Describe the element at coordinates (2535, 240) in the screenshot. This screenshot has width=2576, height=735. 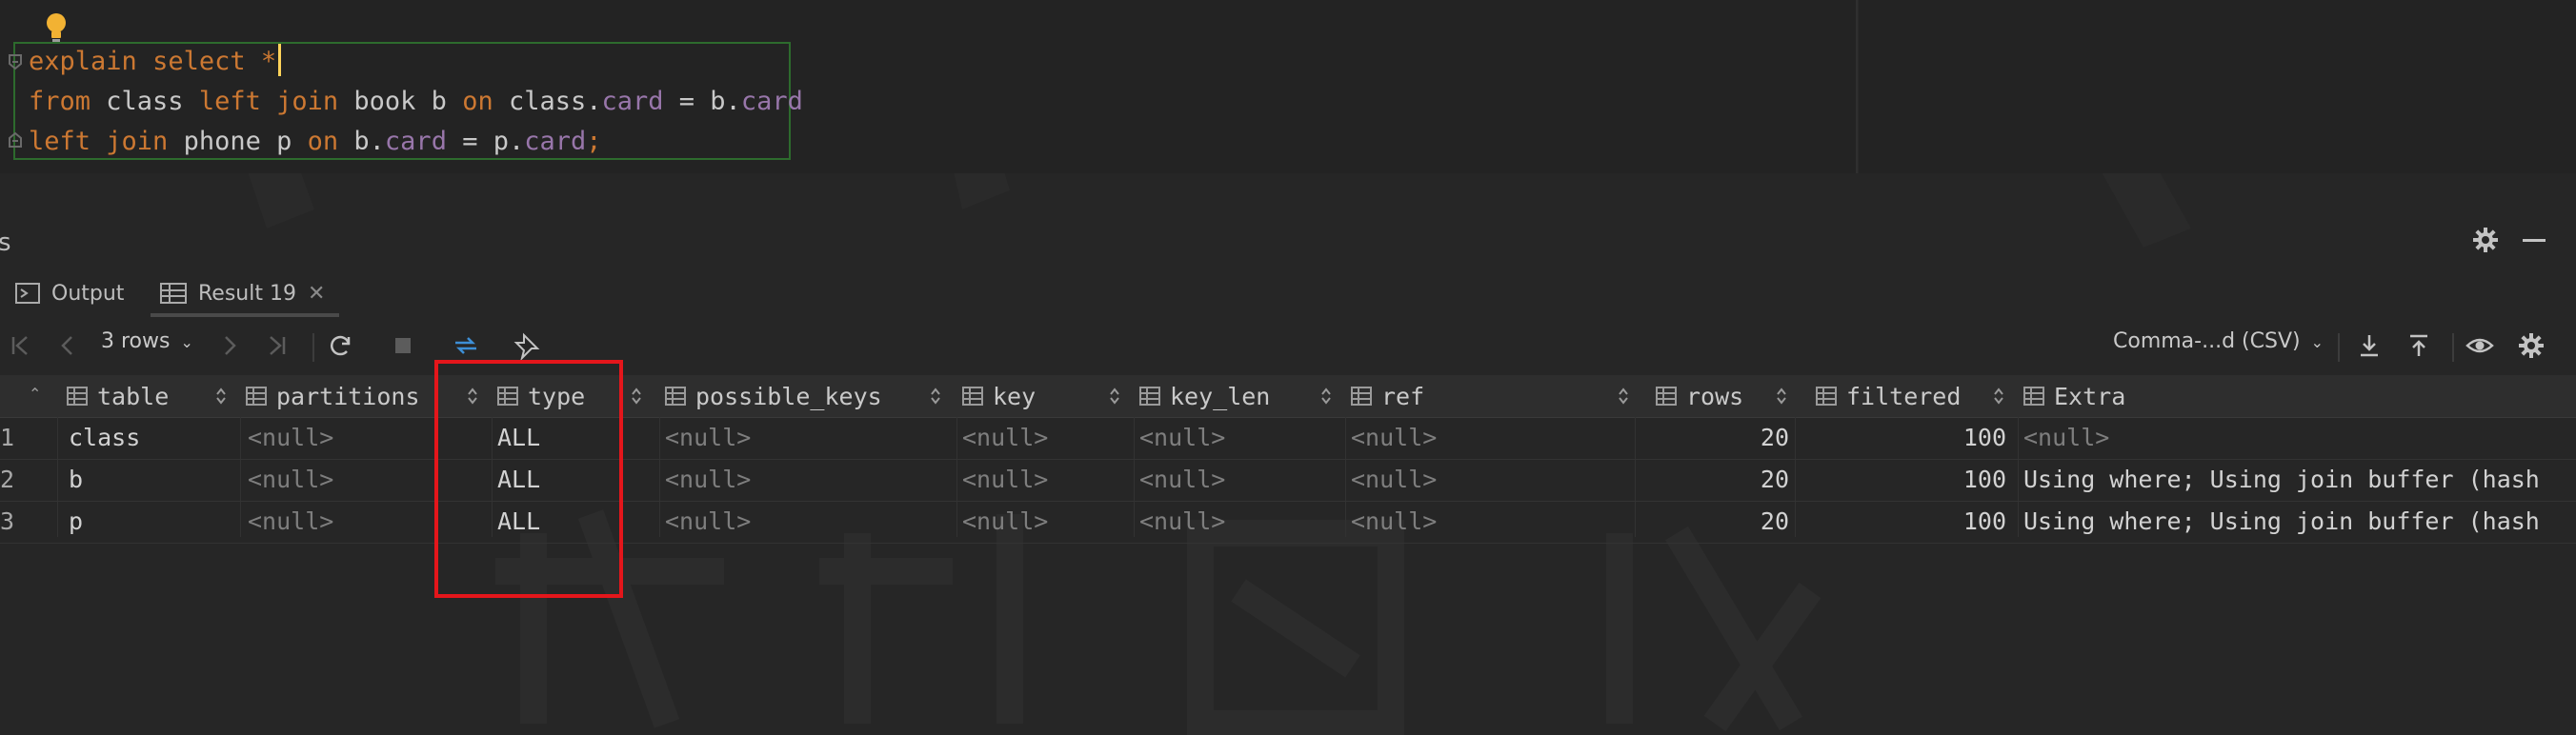
I see `minimize-icon` at that location.